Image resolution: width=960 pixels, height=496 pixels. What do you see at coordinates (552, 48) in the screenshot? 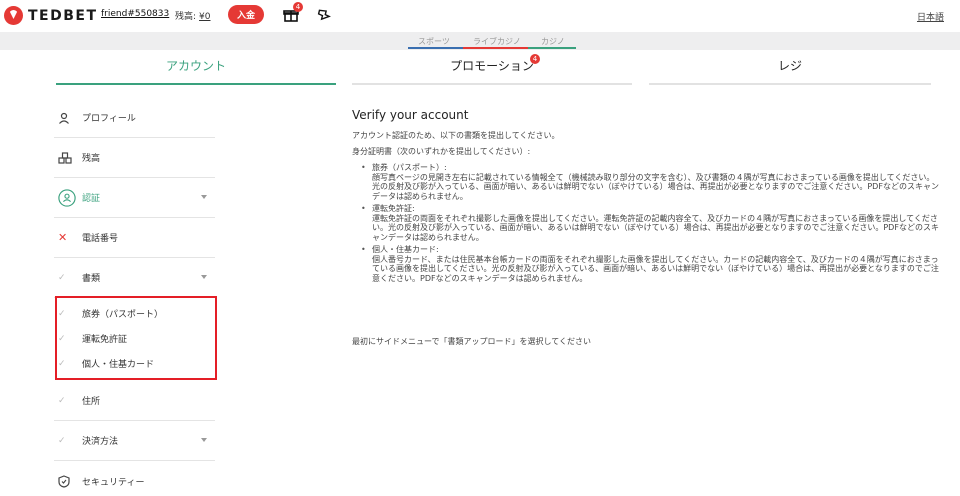
I see `strip-underline-casino` at bounding box center [552, 48].